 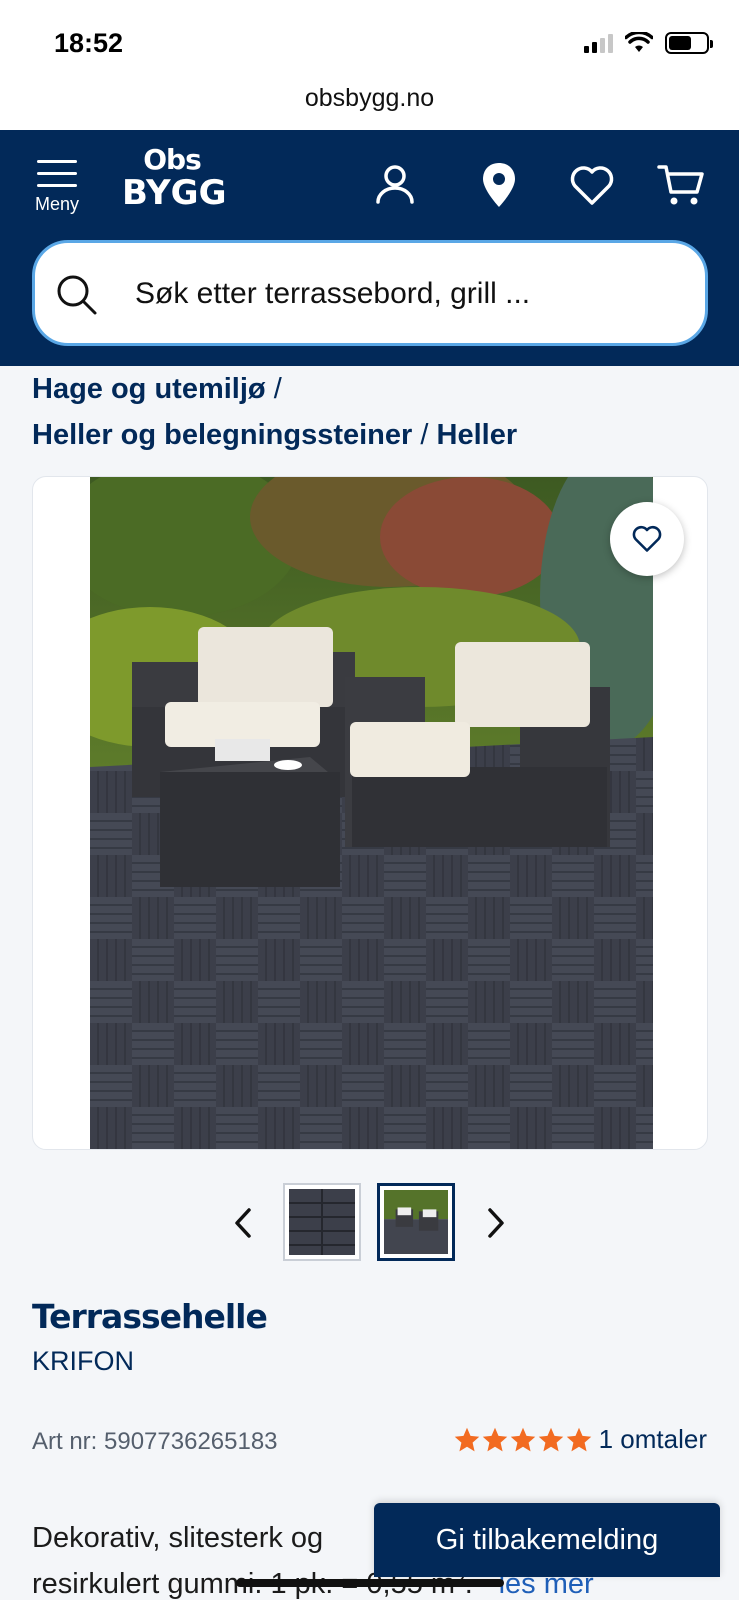 I want to click on breadcrumb-item-heller: Heller, so click(x=477, y=435).